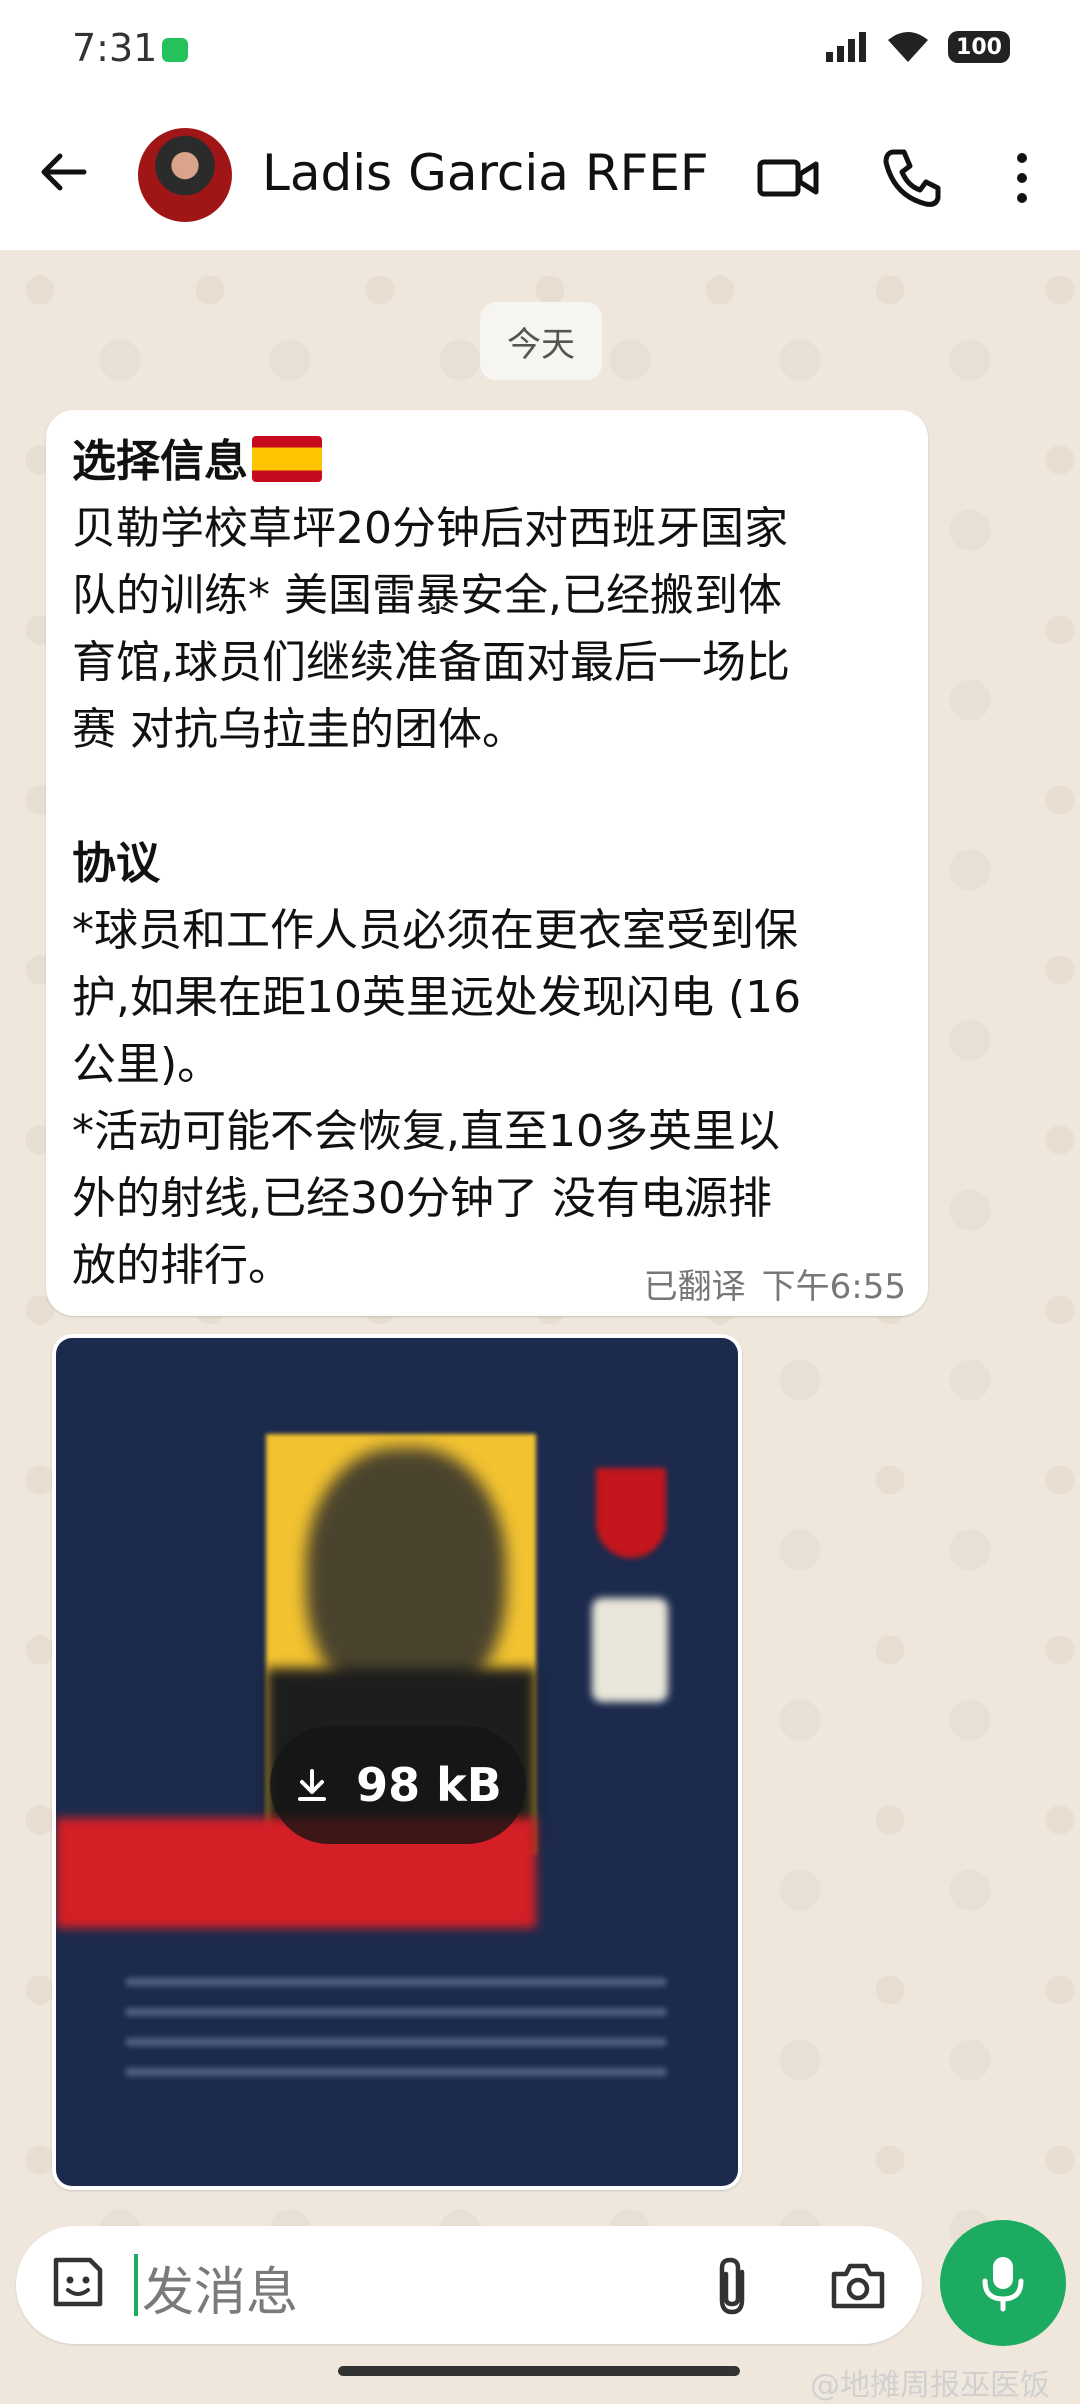 Image resolution: width=1080 pixels, height=2404 pixels. I want to click on message-input-bar: 发消息, so click(469, 2285).